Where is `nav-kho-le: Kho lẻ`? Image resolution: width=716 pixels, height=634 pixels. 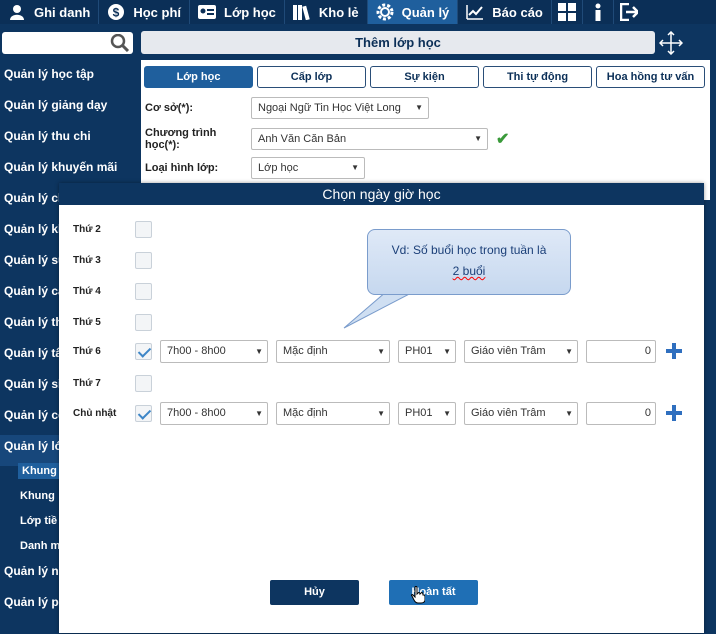 nav-kho-le: Kho lẻ is located at coordinates (326, 12).